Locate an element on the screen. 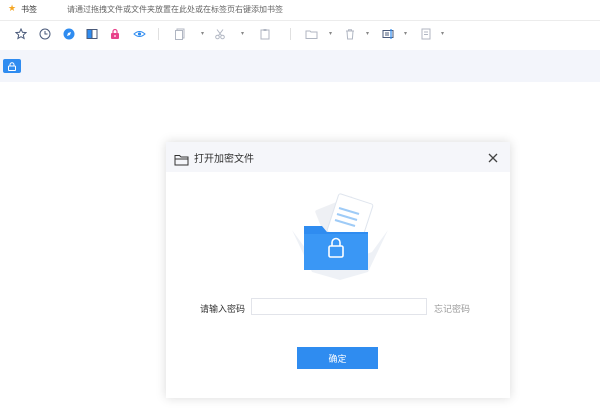 This screenshot has height=408, width=600. bookmark-label: 书签 is located at coordinates (29, 9).